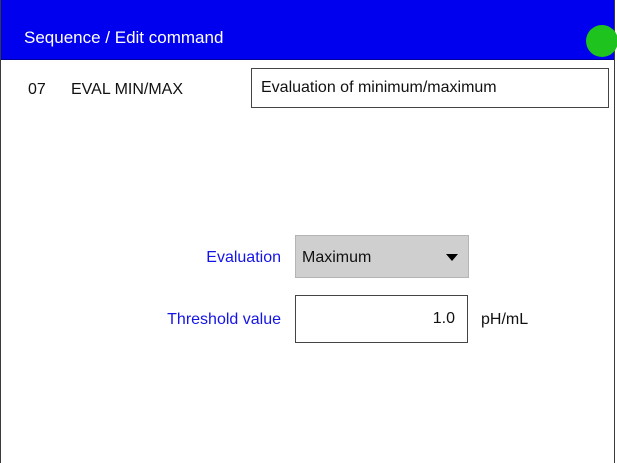 This screenshot has width=617, height=463. I want to click on command-name: EVAL MIN/MAX, so click(127, 89).